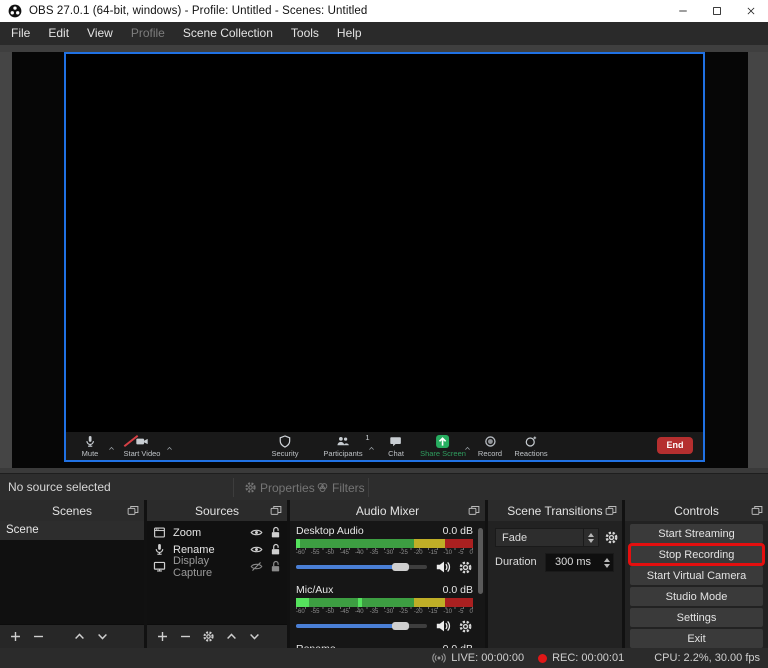 The image size is (768, 668). What do you see at coordinates (340, 487) in the screenshot?
I see `filters-button: Filters` at bounding box center [340, 487].